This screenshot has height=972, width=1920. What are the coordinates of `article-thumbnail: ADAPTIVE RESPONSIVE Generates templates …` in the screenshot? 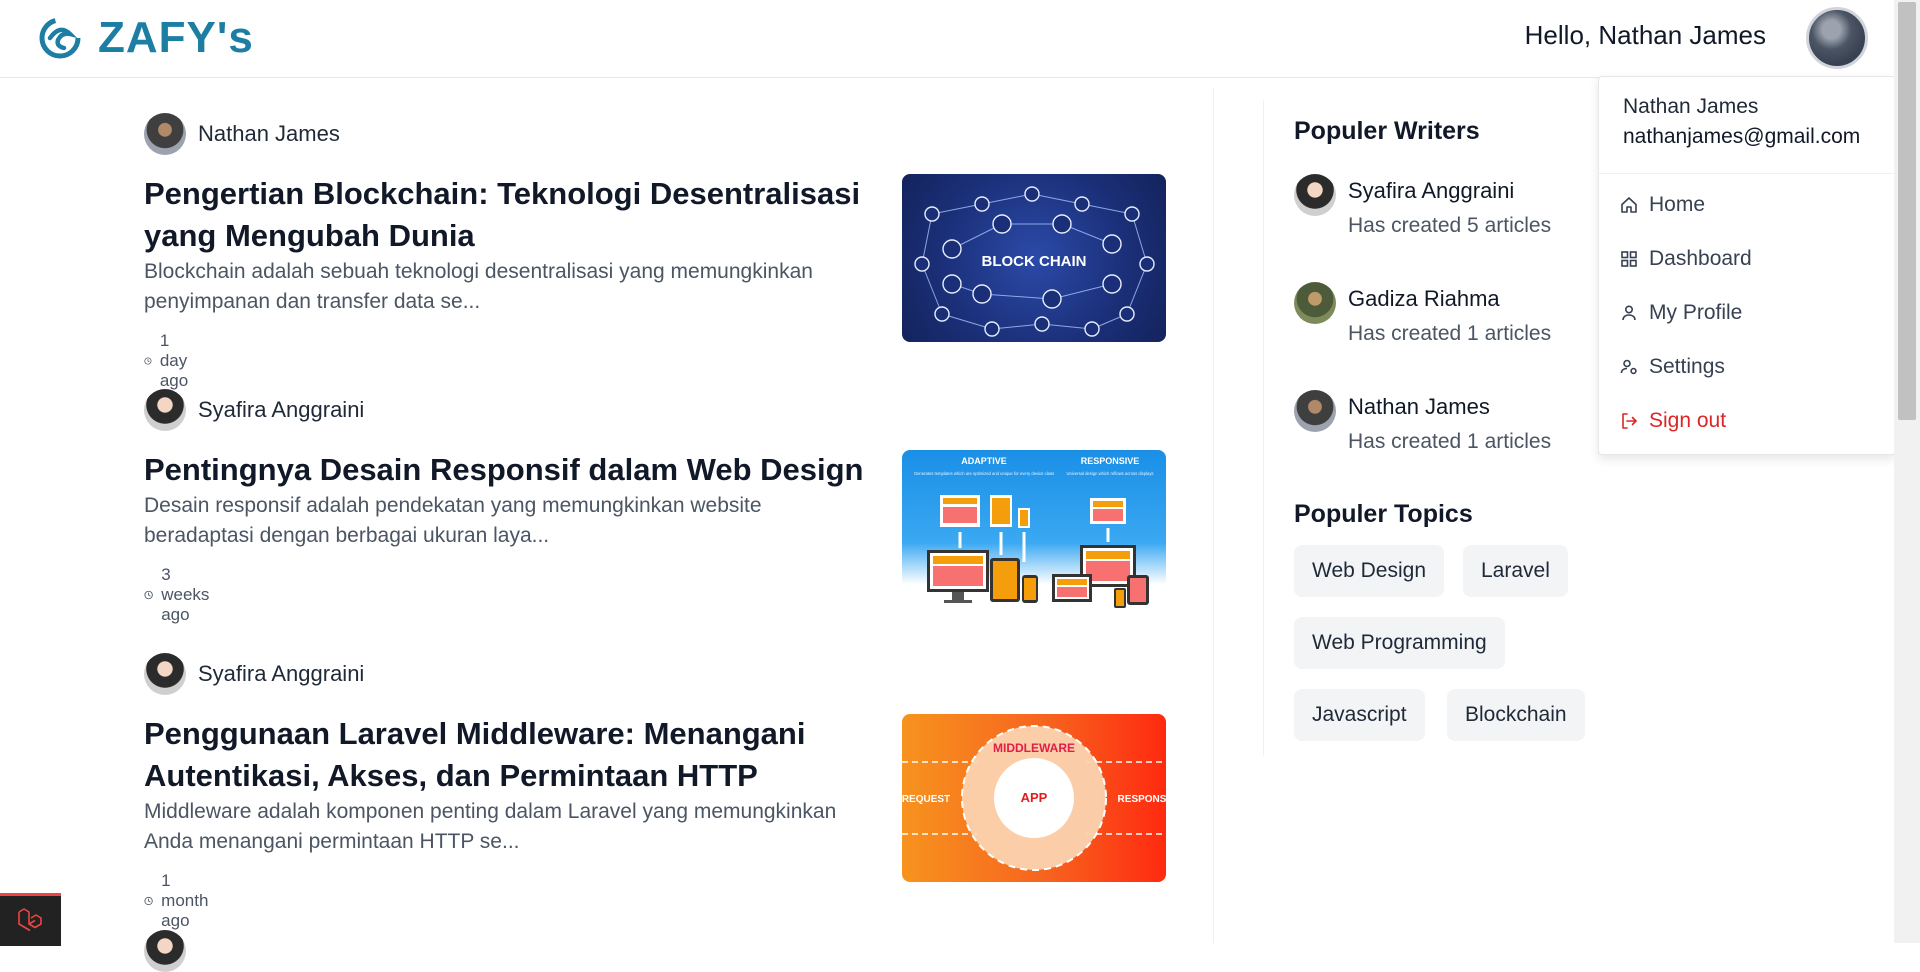 It's located at (1034, 534).